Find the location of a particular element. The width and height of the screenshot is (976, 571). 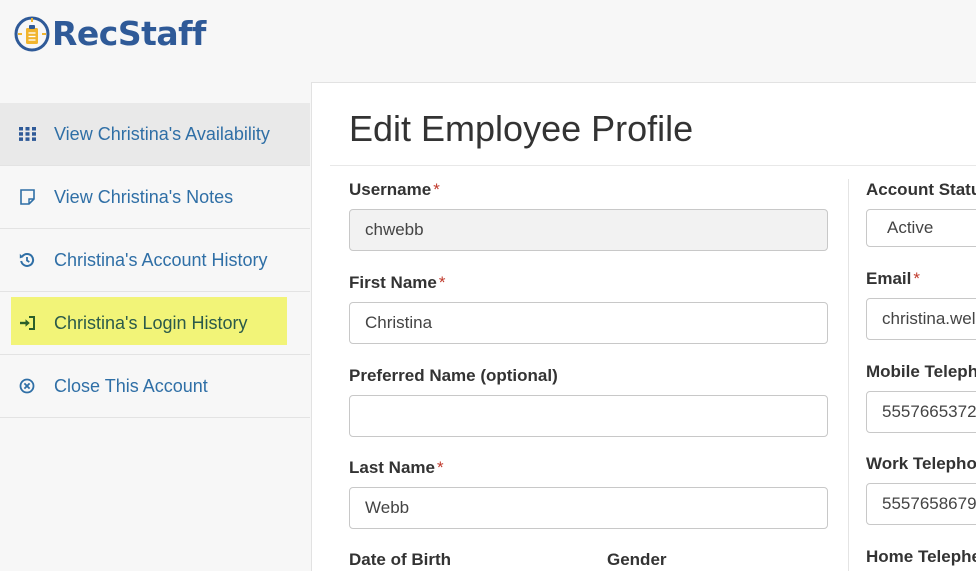

home-telephone-label: Home Telephe is located at coordinates (921, 557).